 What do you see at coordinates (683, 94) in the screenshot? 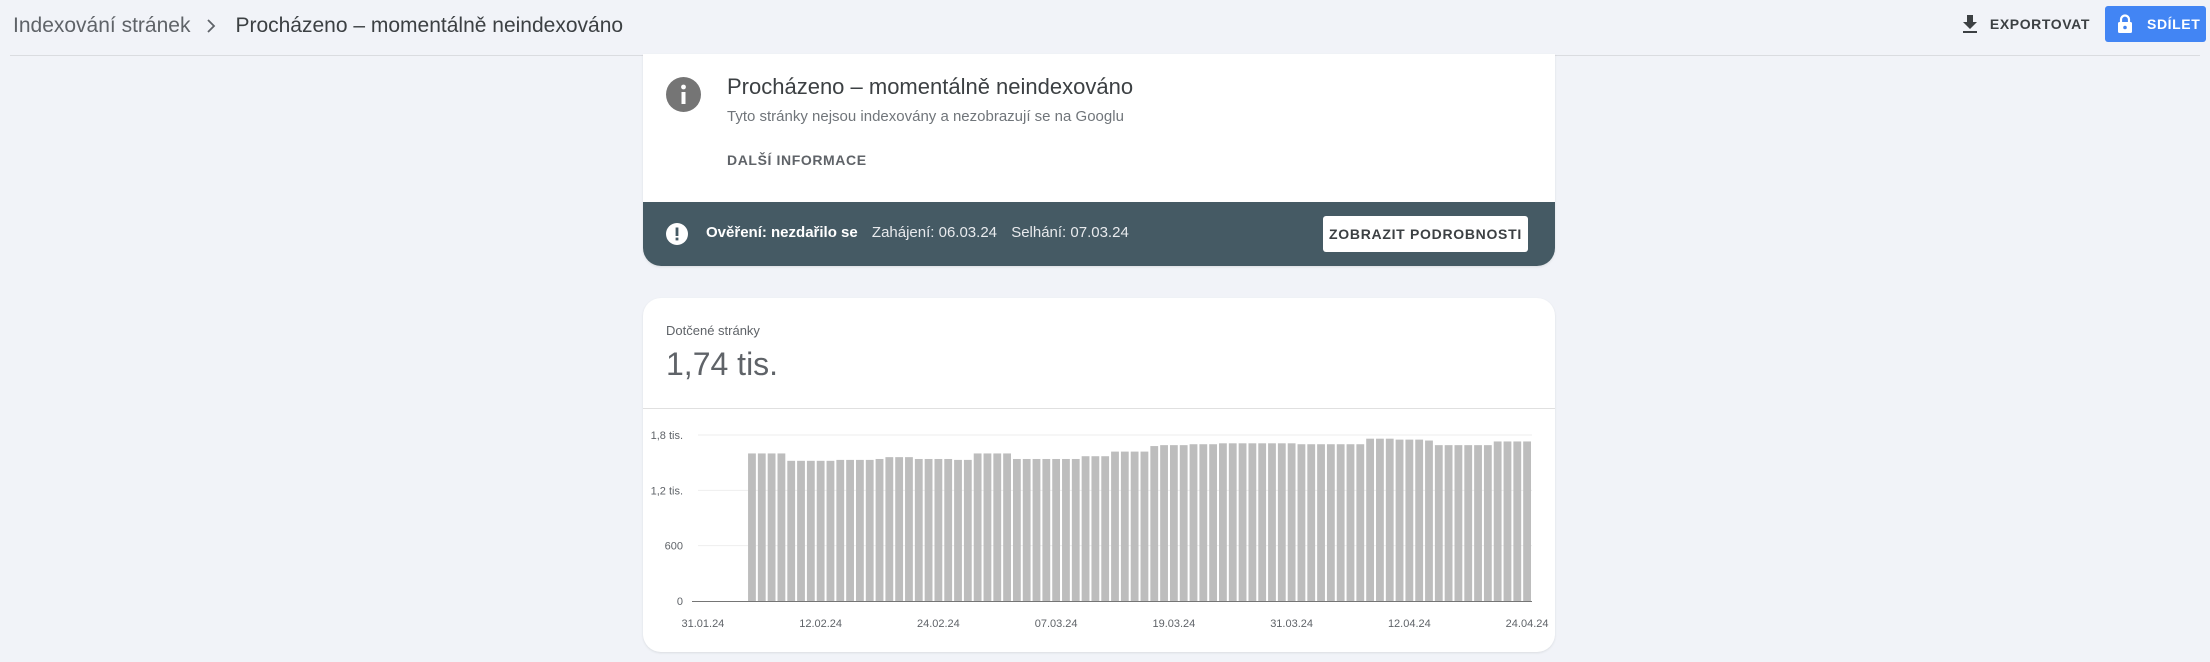
I see `info-icon` at bounding box center [683, 94].